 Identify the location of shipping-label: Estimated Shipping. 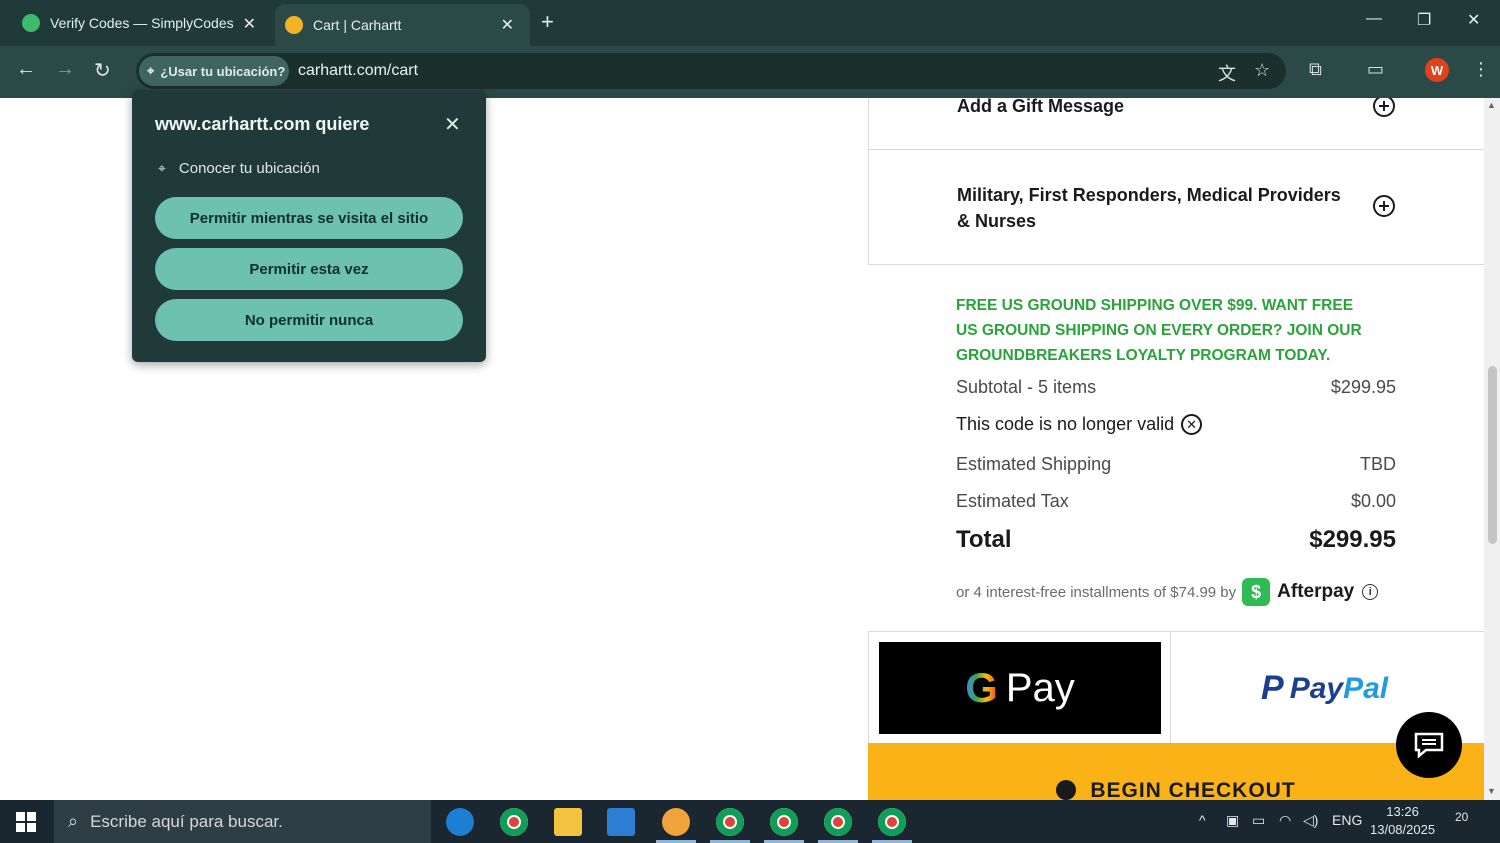
(1034, 464).